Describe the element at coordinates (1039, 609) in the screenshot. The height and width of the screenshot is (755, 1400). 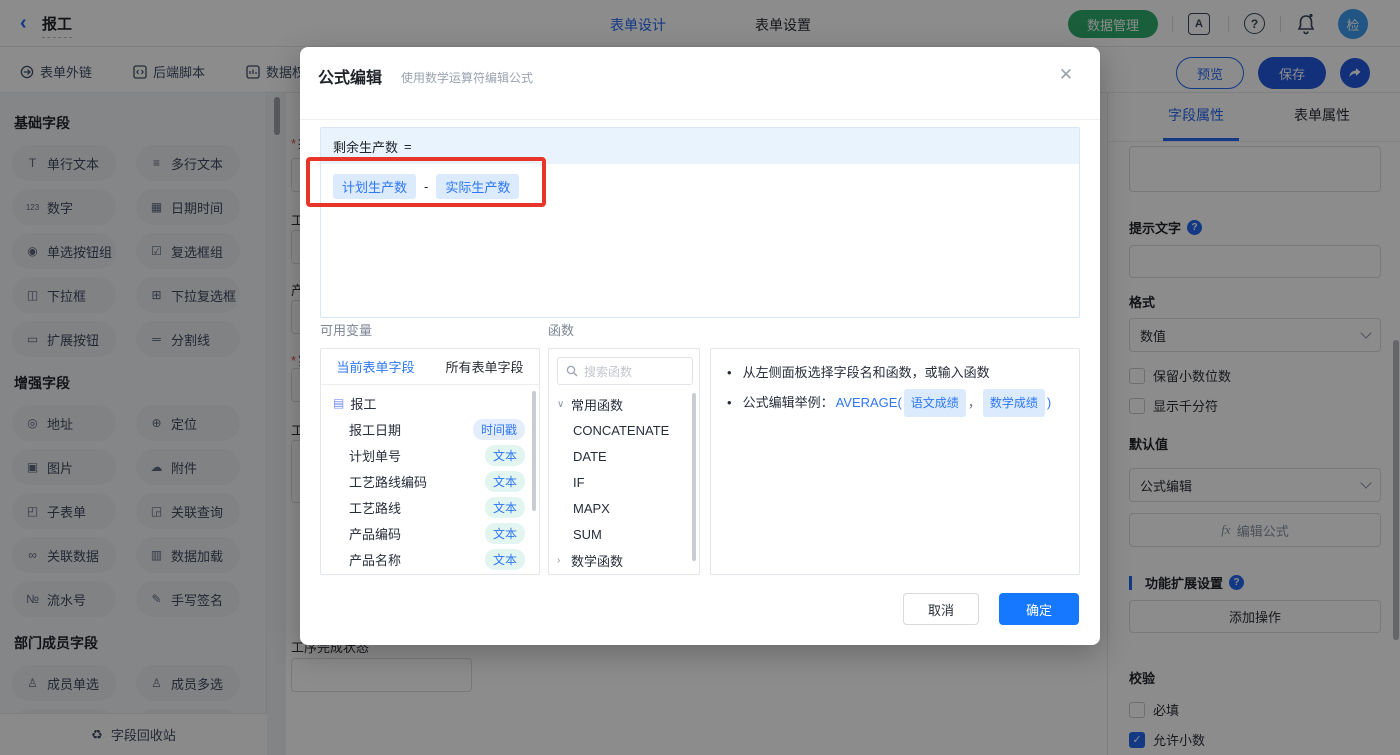
I see `confirm-button: 确定` at that location.